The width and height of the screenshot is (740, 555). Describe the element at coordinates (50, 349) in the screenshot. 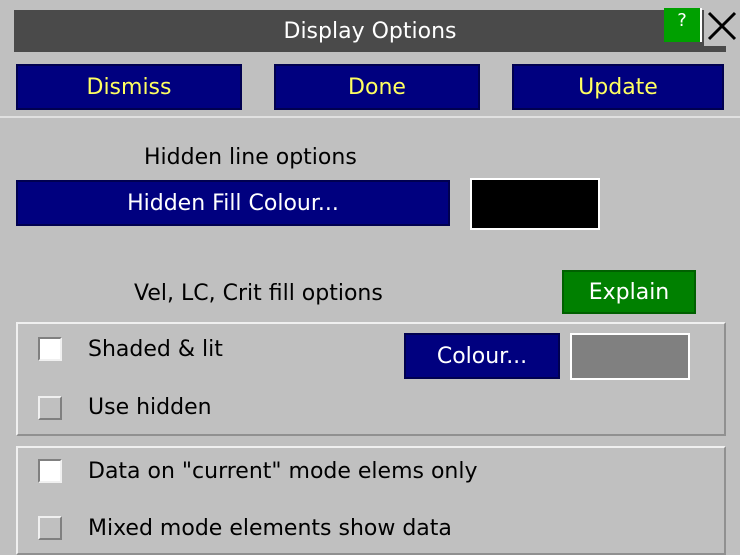

I see `shaded-lit-checkbox` at that location.